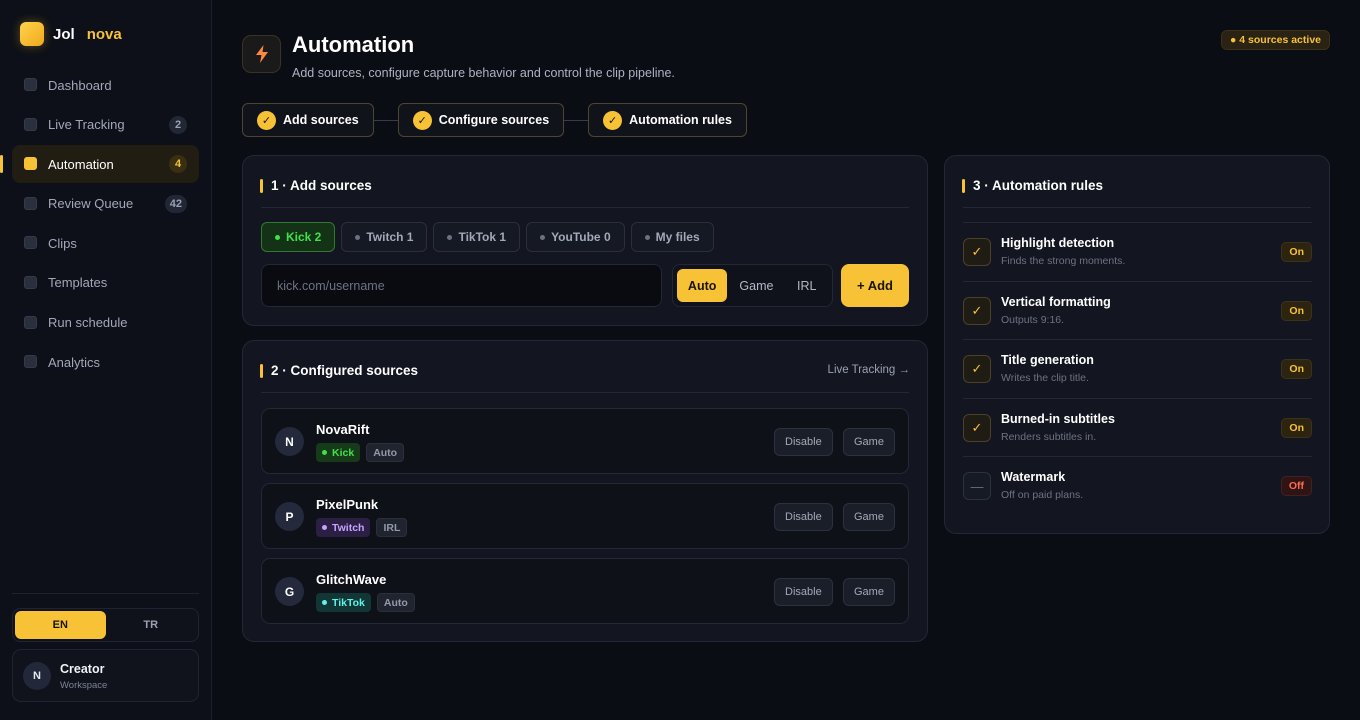 Image resolution: width=1360 pixels, height=720 pixels. Describe the element at coordinates (175, 203) in the screenshot. I see `count-badge: 42` at that location.